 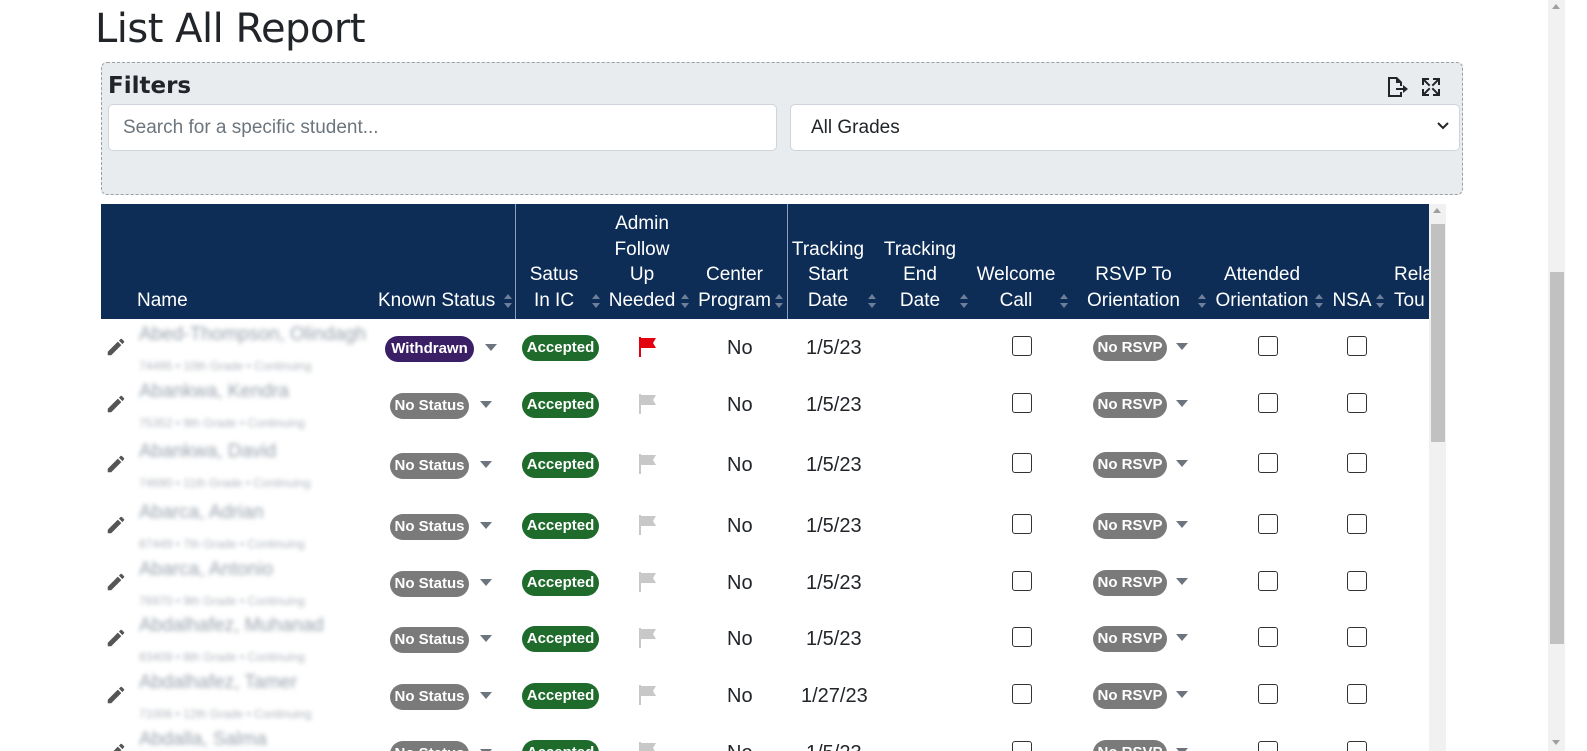 What do you see at coordinates (1262, 287) in the screenshot?
I see `col-header-attended-orientation: Attended Orientation` at bounding box center [1262, 287].